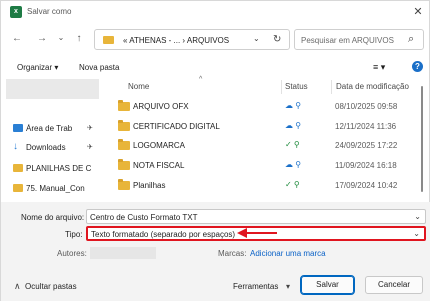 This screenshot has width=430, height=301. What do you see at coordinates (296, 86) in the screenshot?
I see `column-header-status: Status` at bounding box center [296, 86].